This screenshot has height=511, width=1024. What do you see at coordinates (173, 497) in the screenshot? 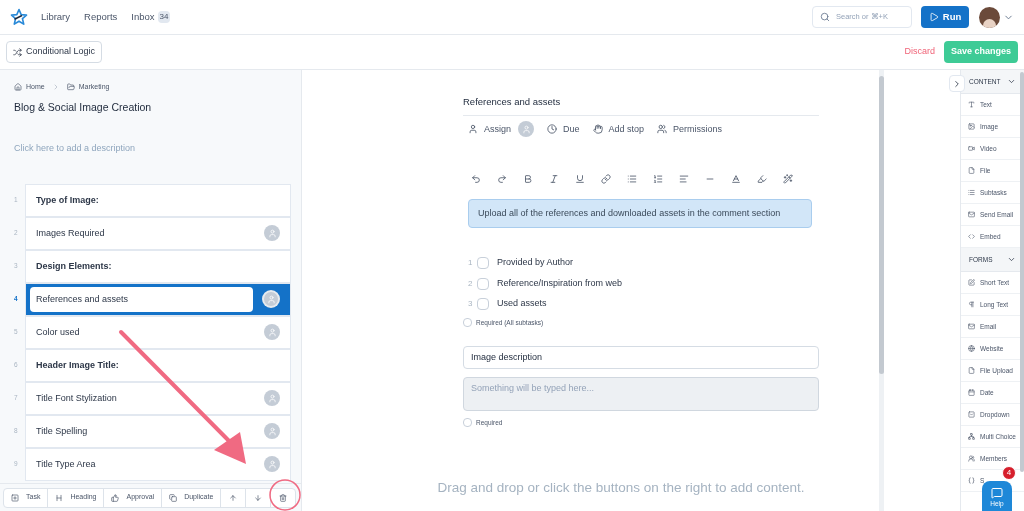
I see `copy-icon` at bounding box center [173, 497].